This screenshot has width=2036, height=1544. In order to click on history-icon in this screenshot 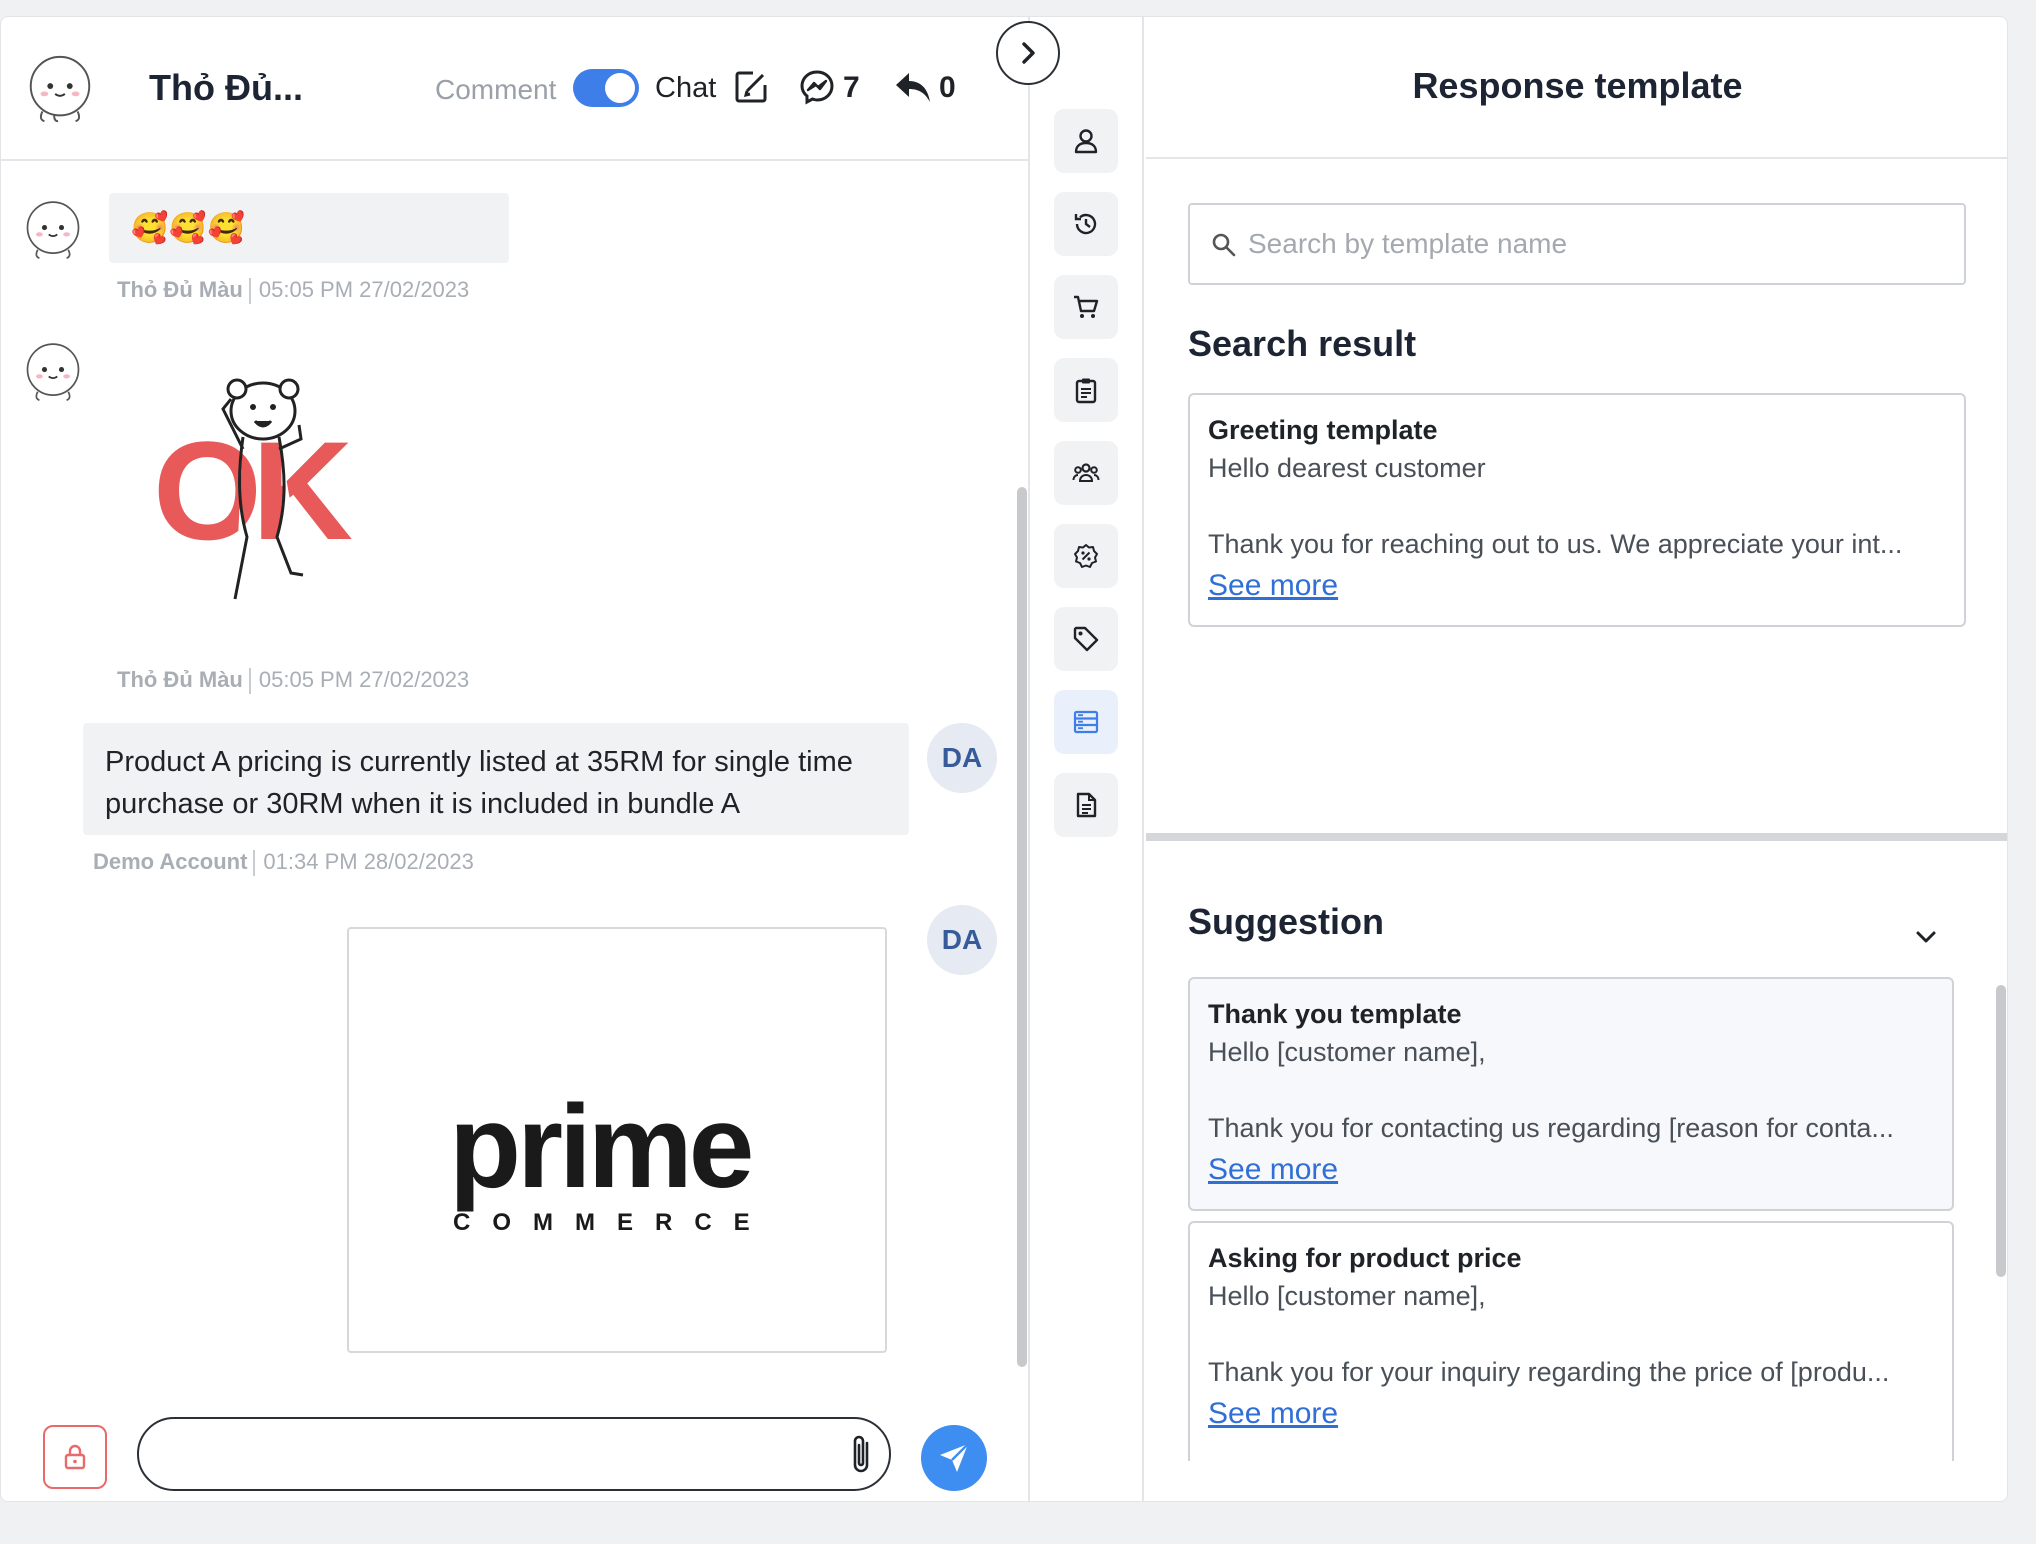, I will do `click(1085, 224)`.